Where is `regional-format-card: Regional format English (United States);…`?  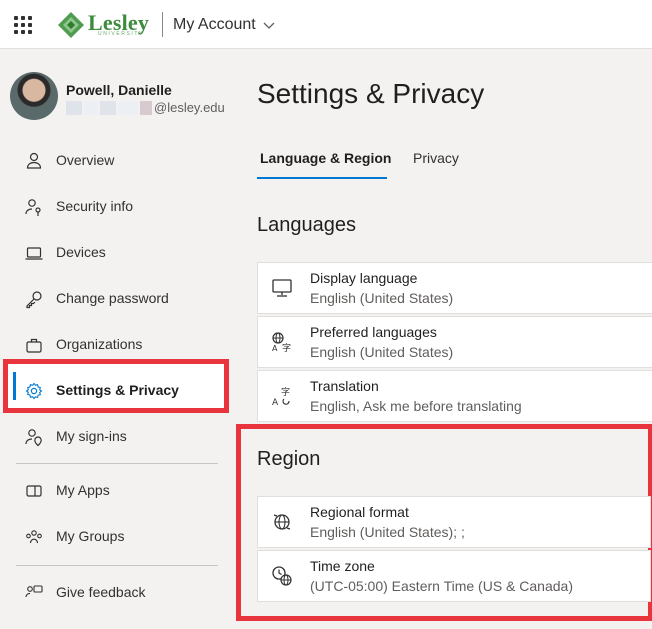 regional-format-card: Regional format English (United States);… is located at coordinates (454, 522).